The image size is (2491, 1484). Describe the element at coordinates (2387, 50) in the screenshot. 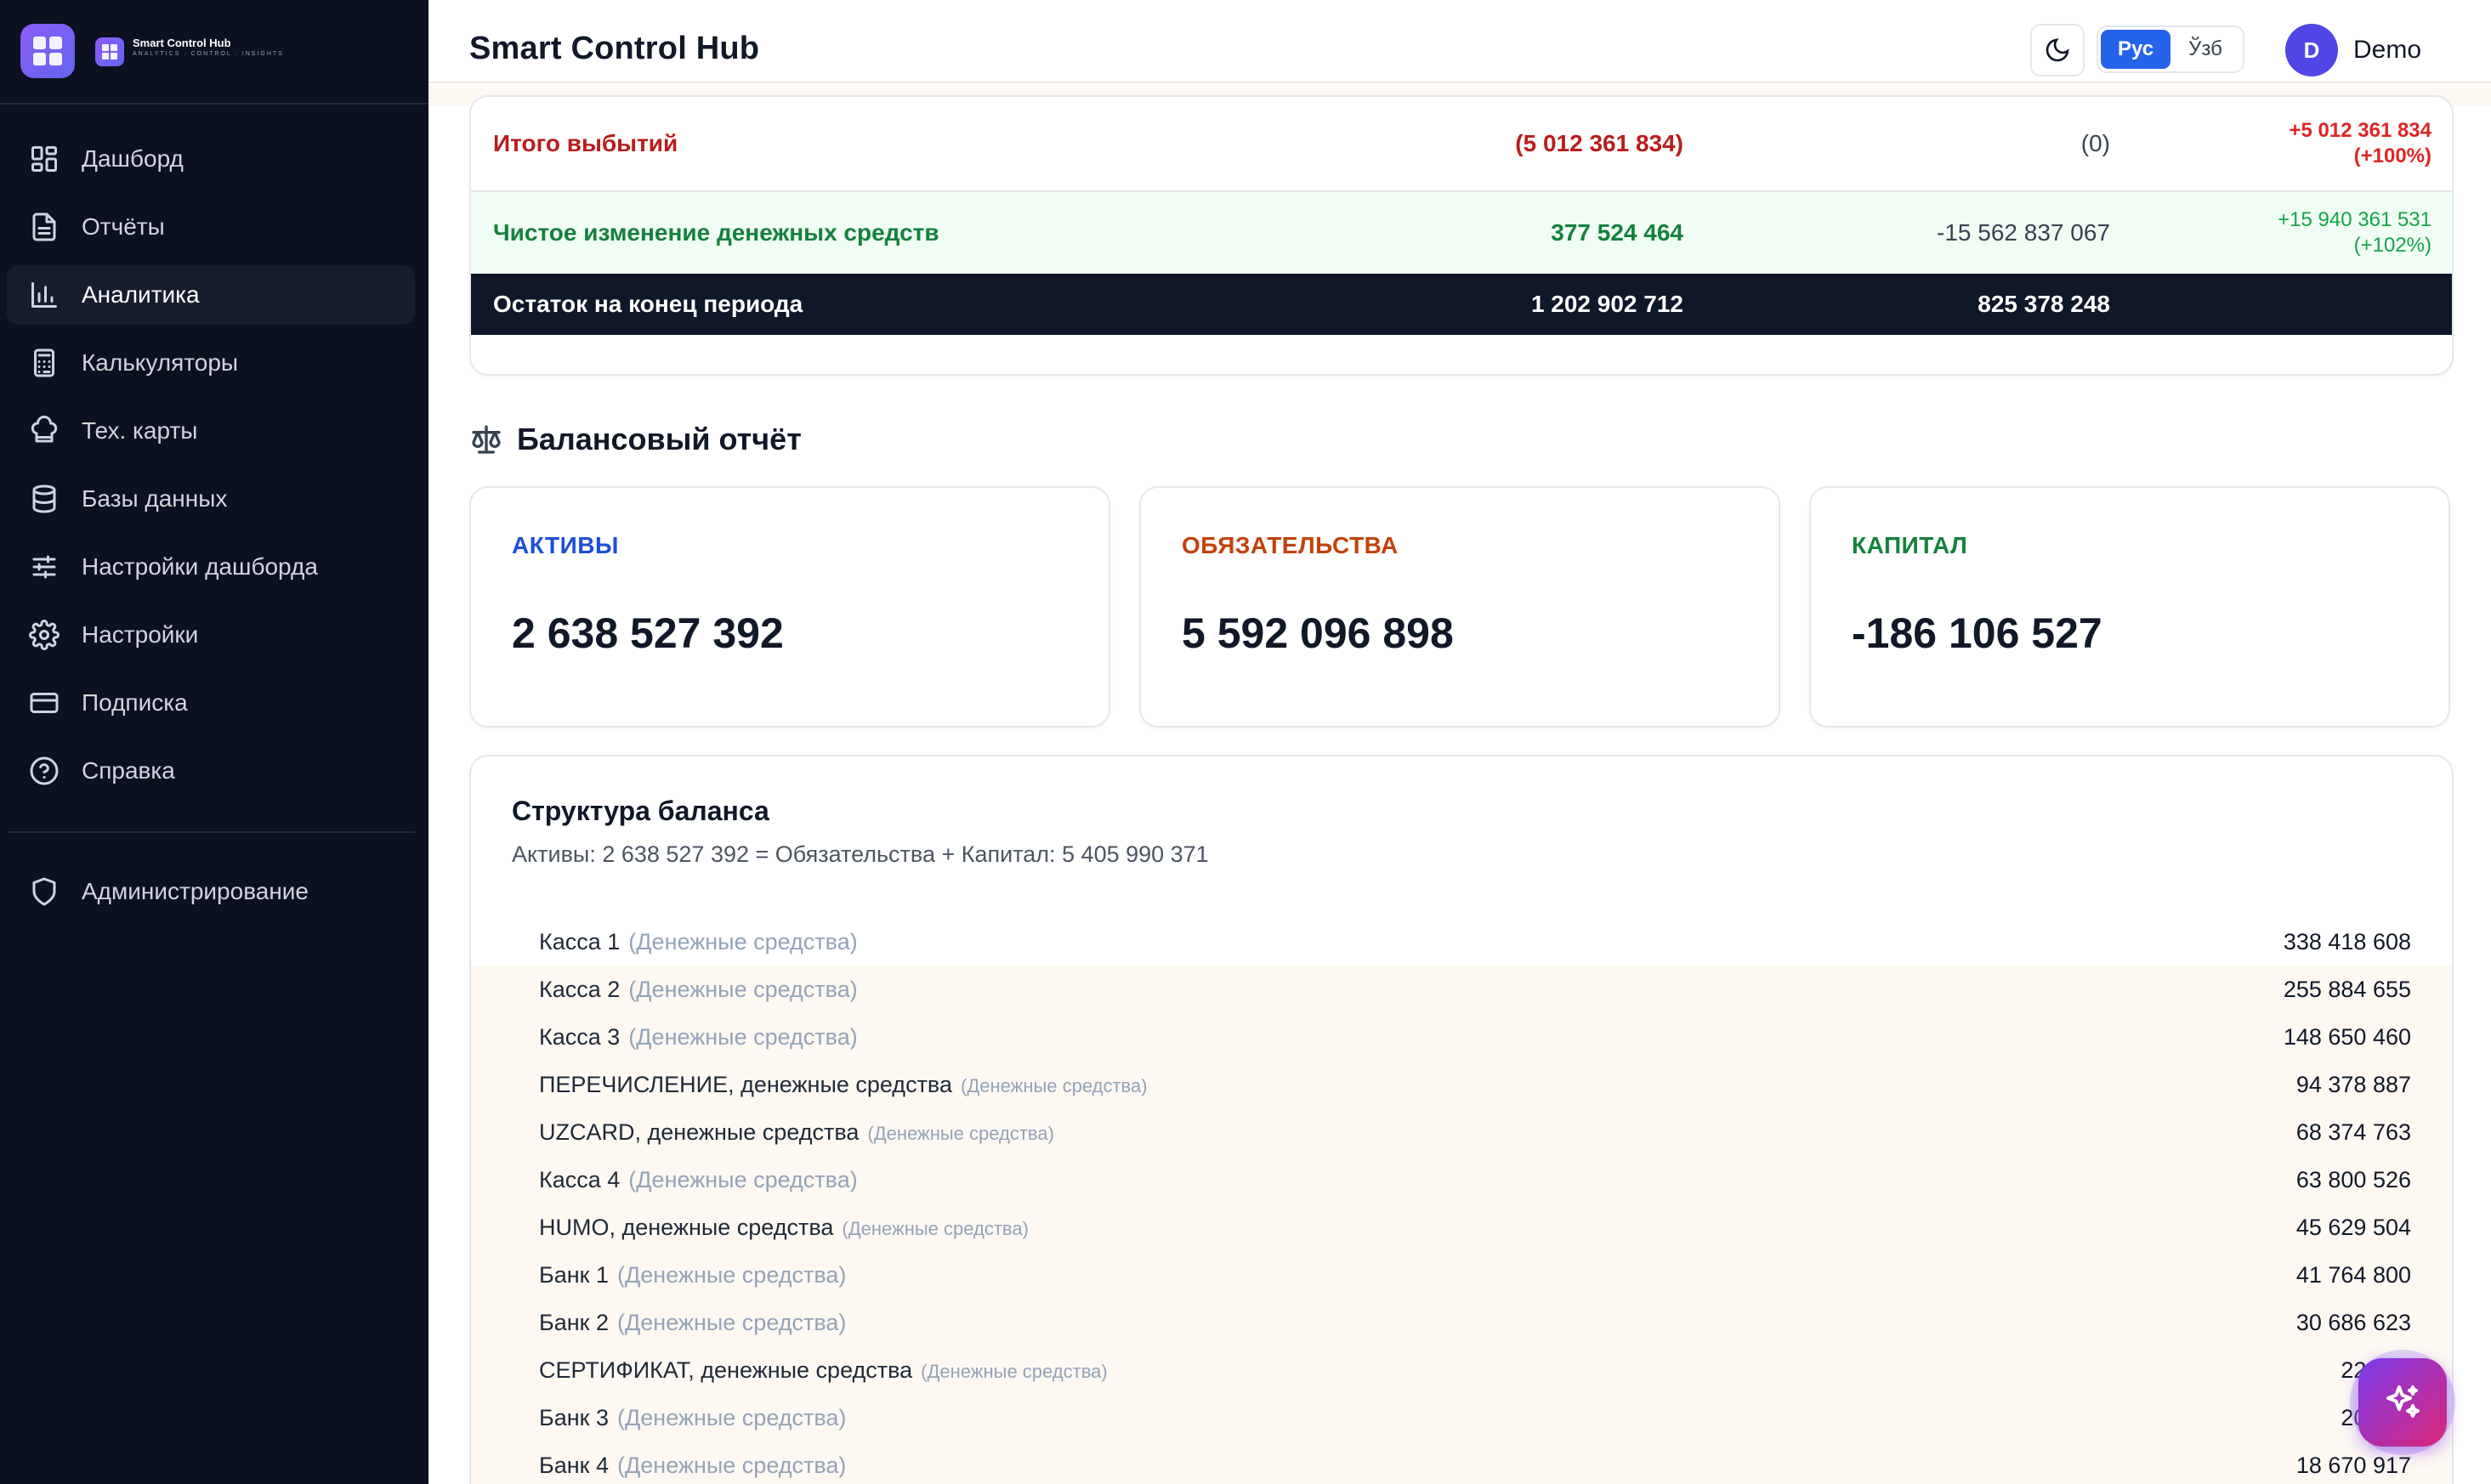

I see `user-name: Demo` at that location.